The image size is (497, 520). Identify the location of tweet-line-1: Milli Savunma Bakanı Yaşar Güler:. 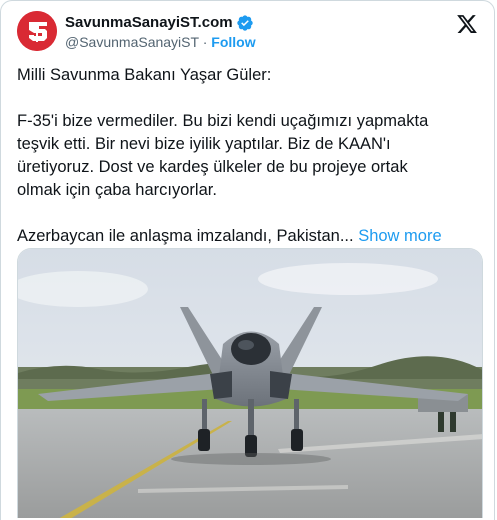
(144, 75).